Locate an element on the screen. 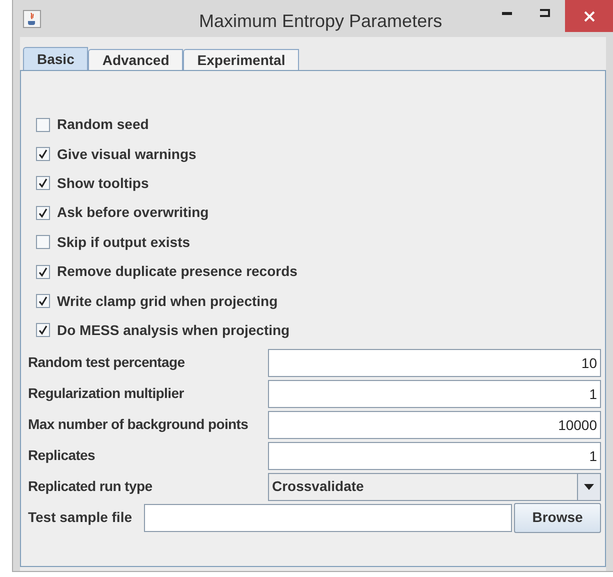  field-label: Test sample file is located at coordinates (81, 518).